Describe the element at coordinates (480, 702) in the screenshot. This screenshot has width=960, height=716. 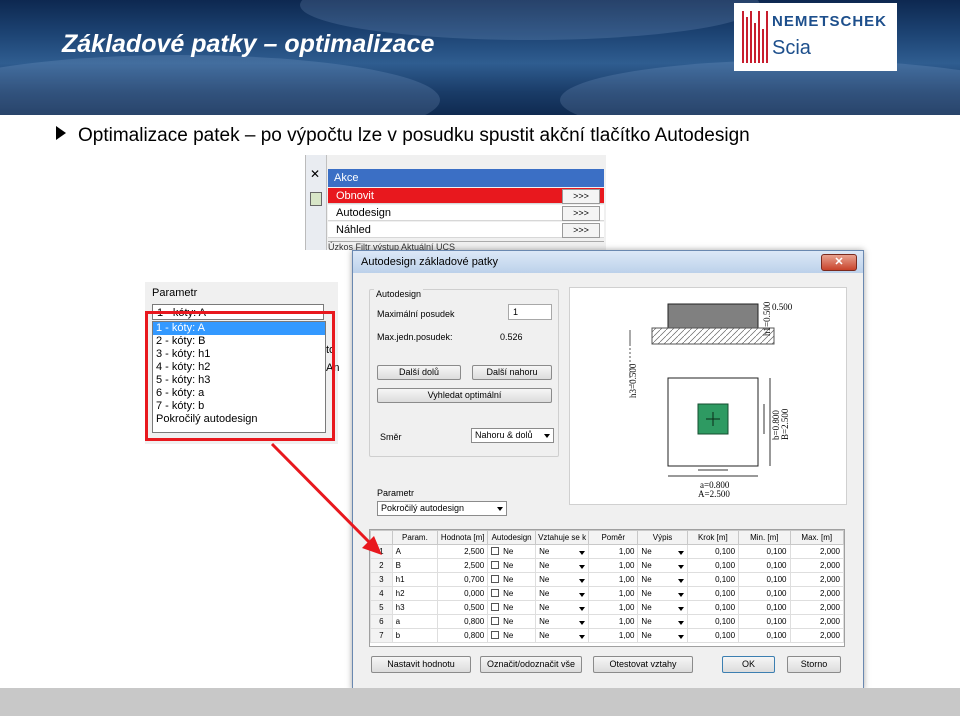
I see `footer-bar` at that location.